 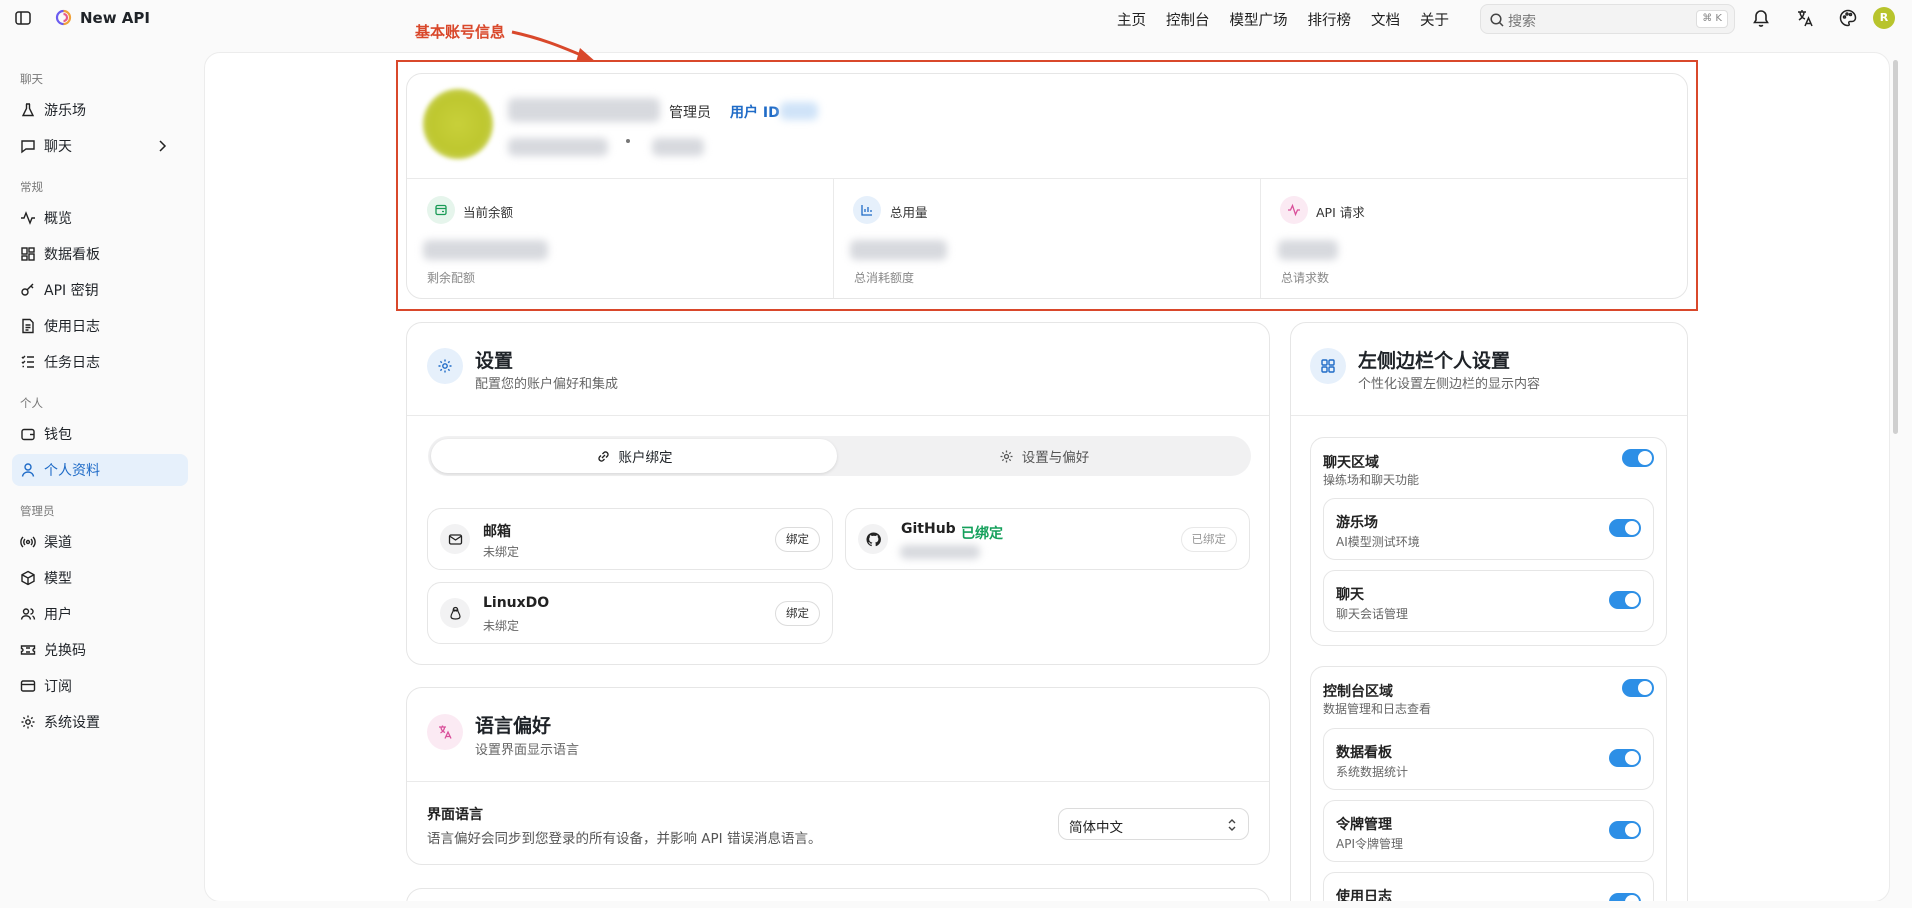 I want to click on playground-toggle, so click(x=1625, y=528).